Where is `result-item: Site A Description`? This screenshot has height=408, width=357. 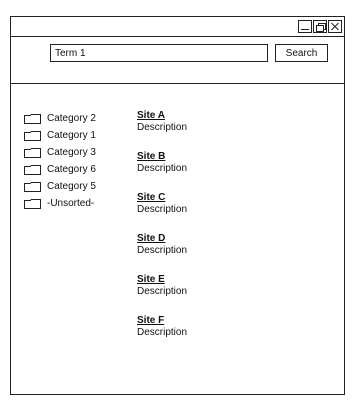 result-item: Site A Description is located at coordinates (162, 130).